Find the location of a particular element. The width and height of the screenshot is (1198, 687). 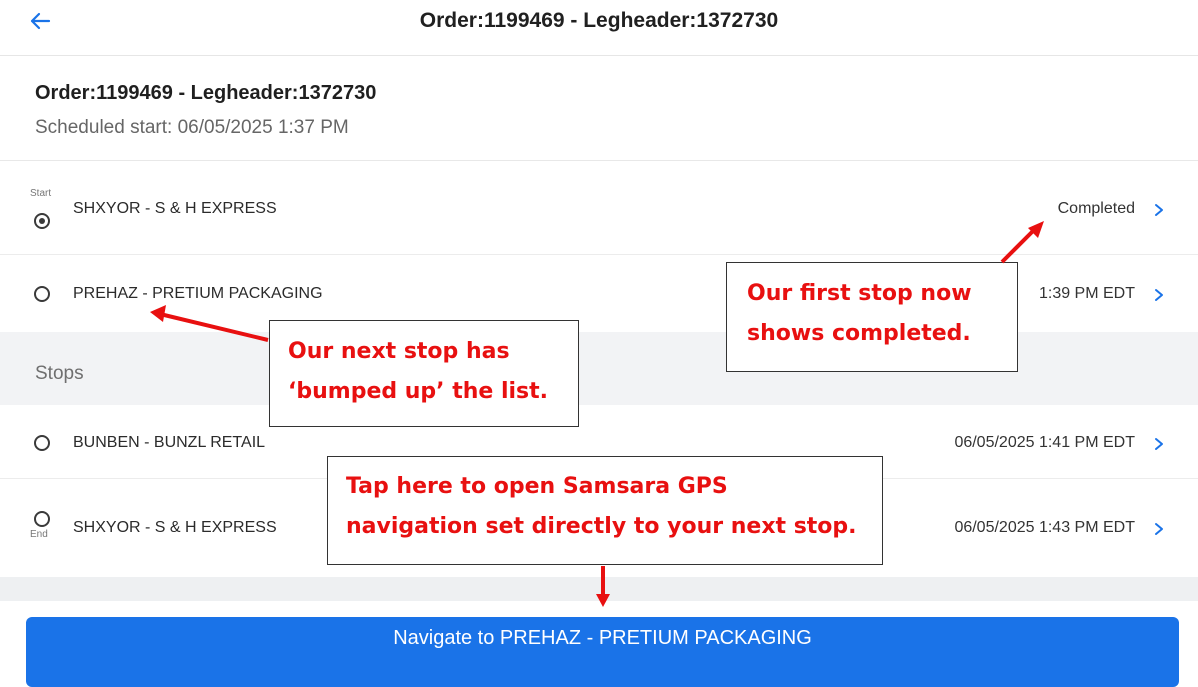

scheduled-start: Scheduled start: 06/05/2025 1:37 PM is located at coordinates (192, 127).